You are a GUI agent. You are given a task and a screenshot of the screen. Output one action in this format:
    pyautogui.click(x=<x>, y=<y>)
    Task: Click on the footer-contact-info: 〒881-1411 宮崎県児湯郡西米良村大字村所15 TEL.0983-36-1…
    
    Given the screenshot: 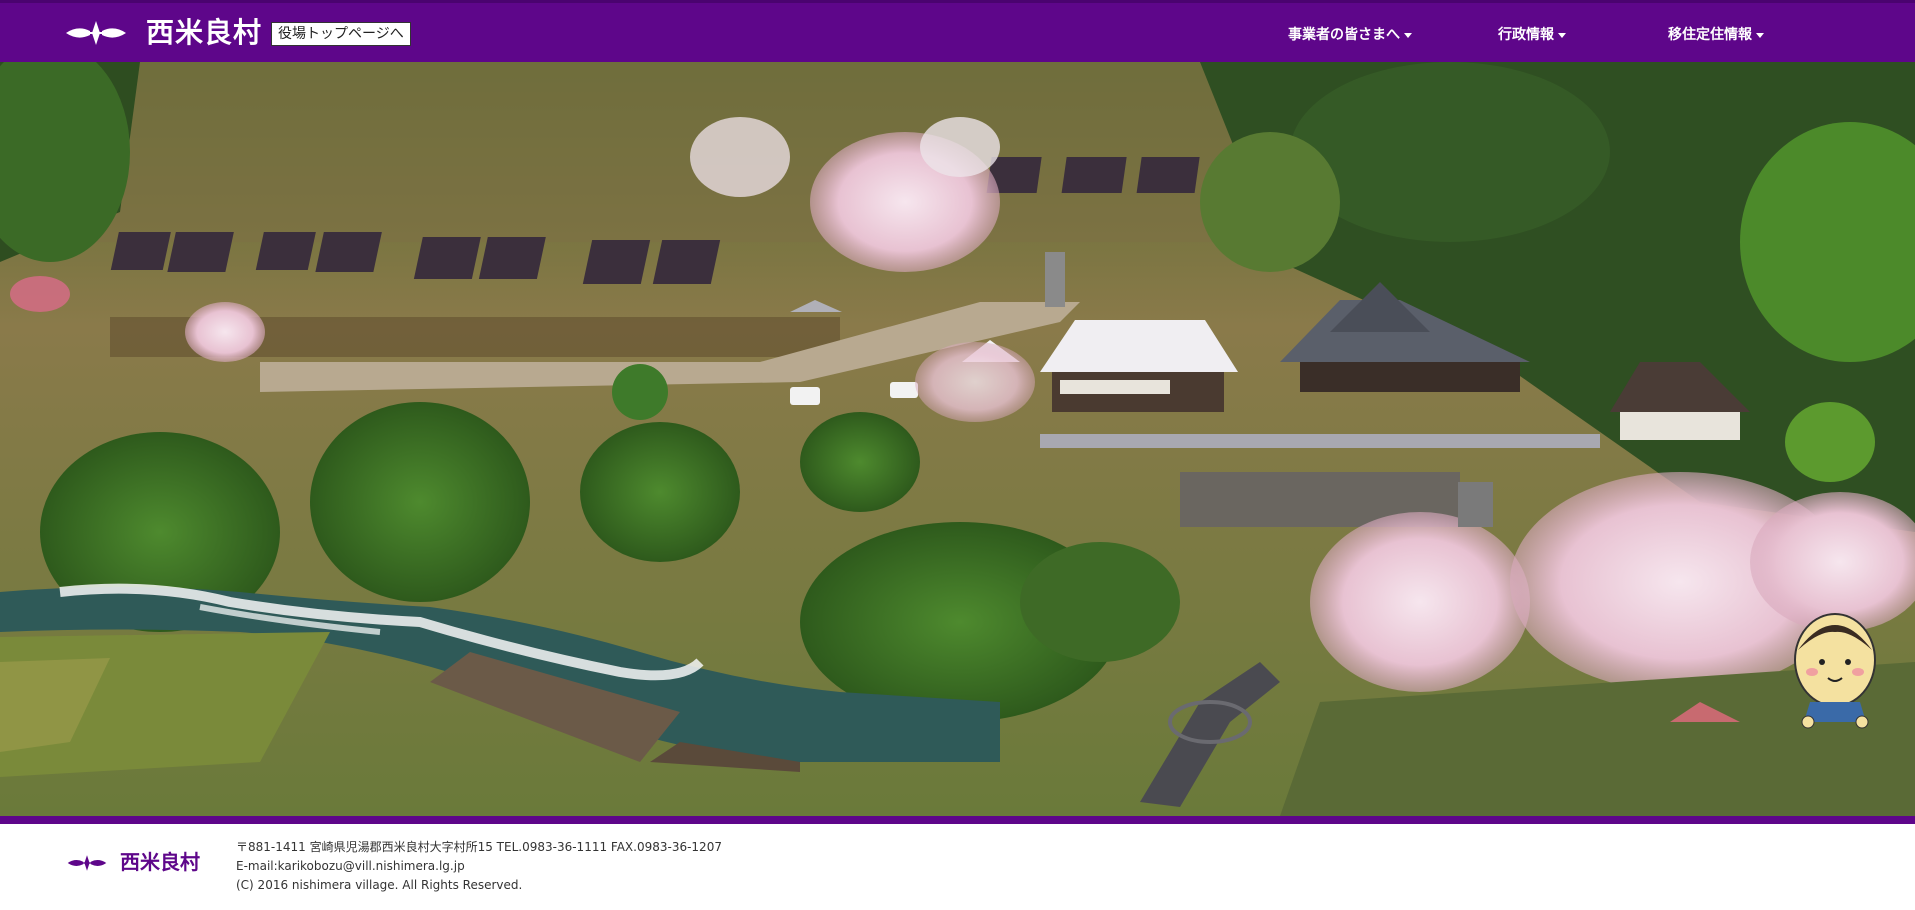 What is the action you would take?
    pyautogui.click(x=479, y=866)
    